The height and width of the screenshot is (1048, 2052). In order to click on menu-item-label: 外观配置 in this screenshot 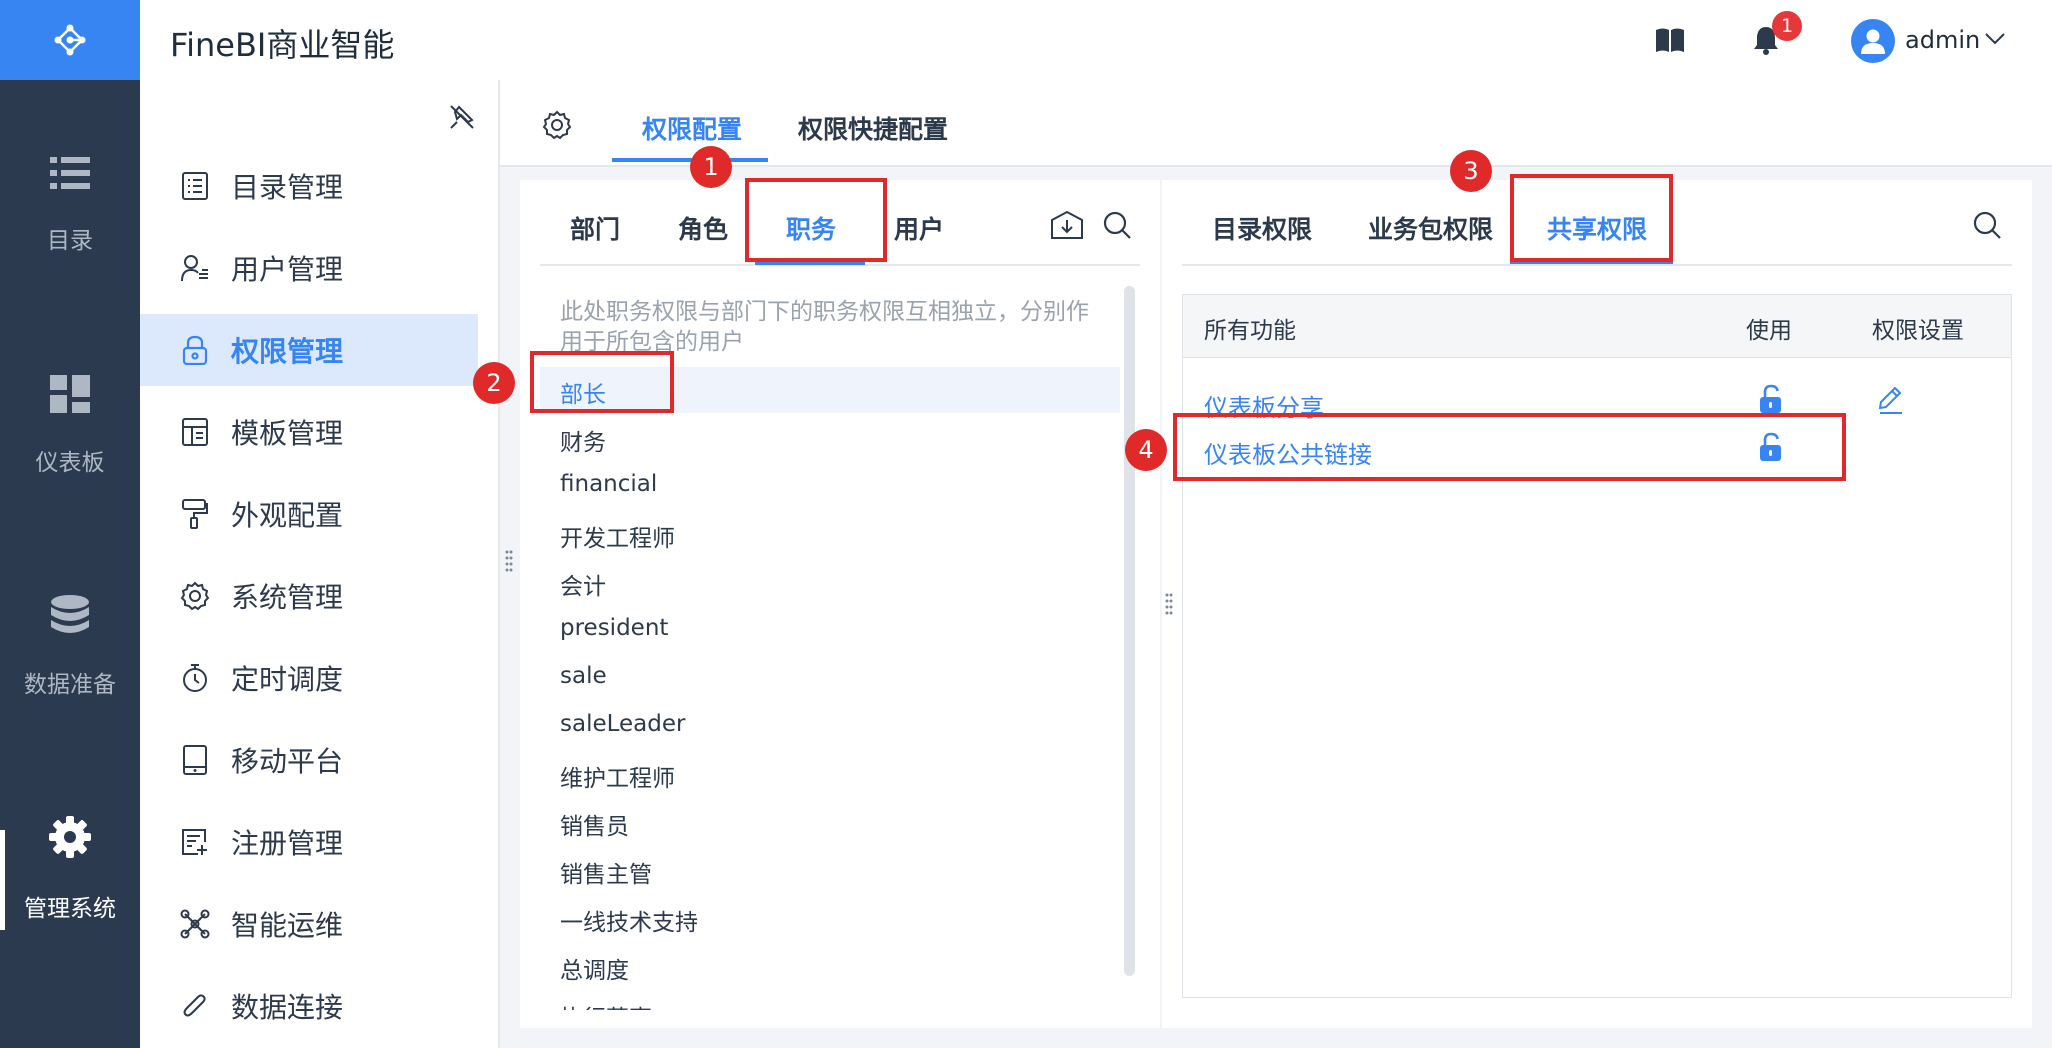, I will do `click(287, 515)`.